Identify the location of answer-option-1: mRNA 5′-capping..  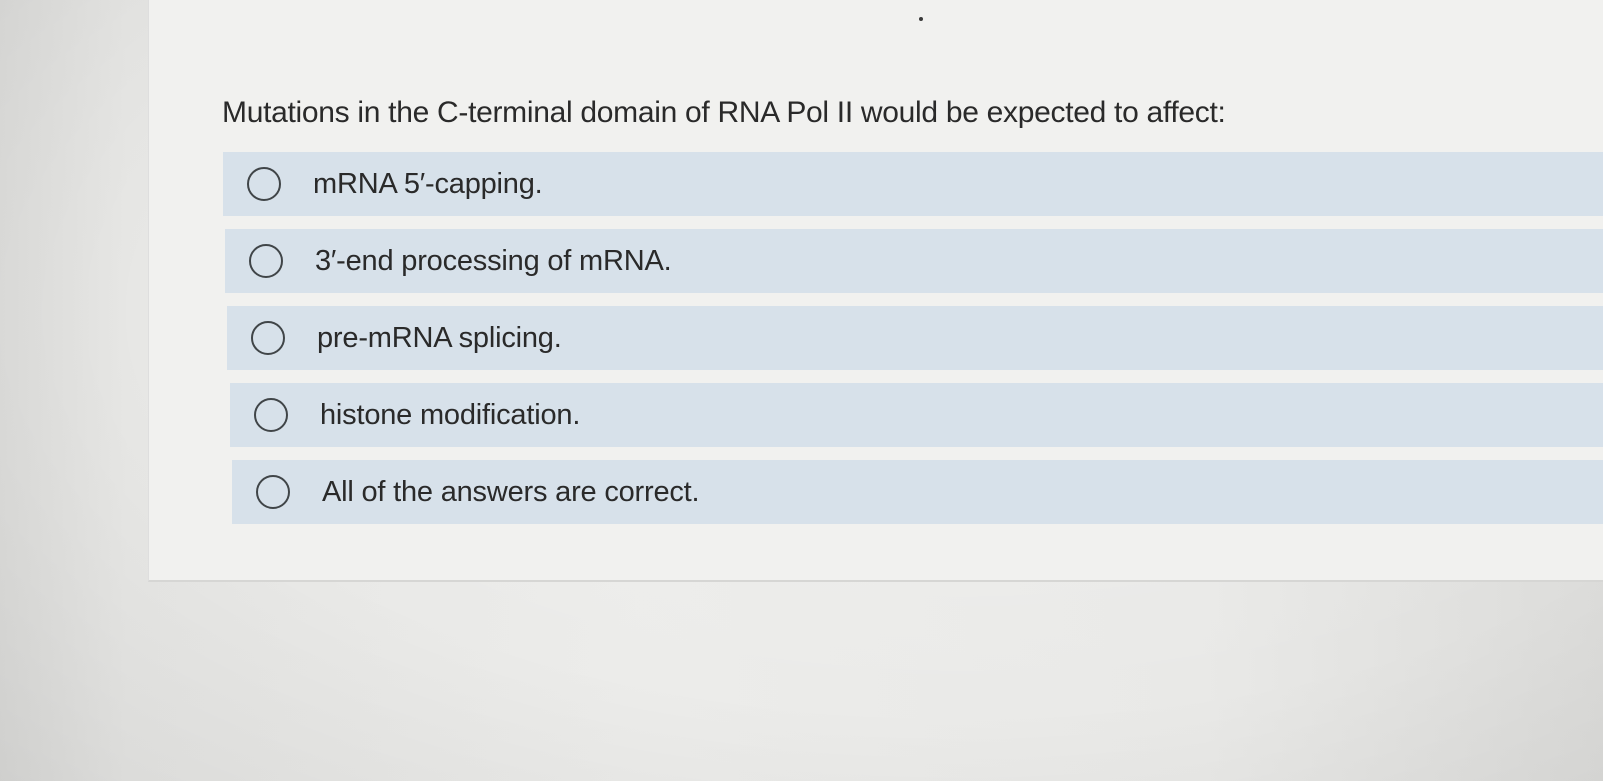
(913, 184).